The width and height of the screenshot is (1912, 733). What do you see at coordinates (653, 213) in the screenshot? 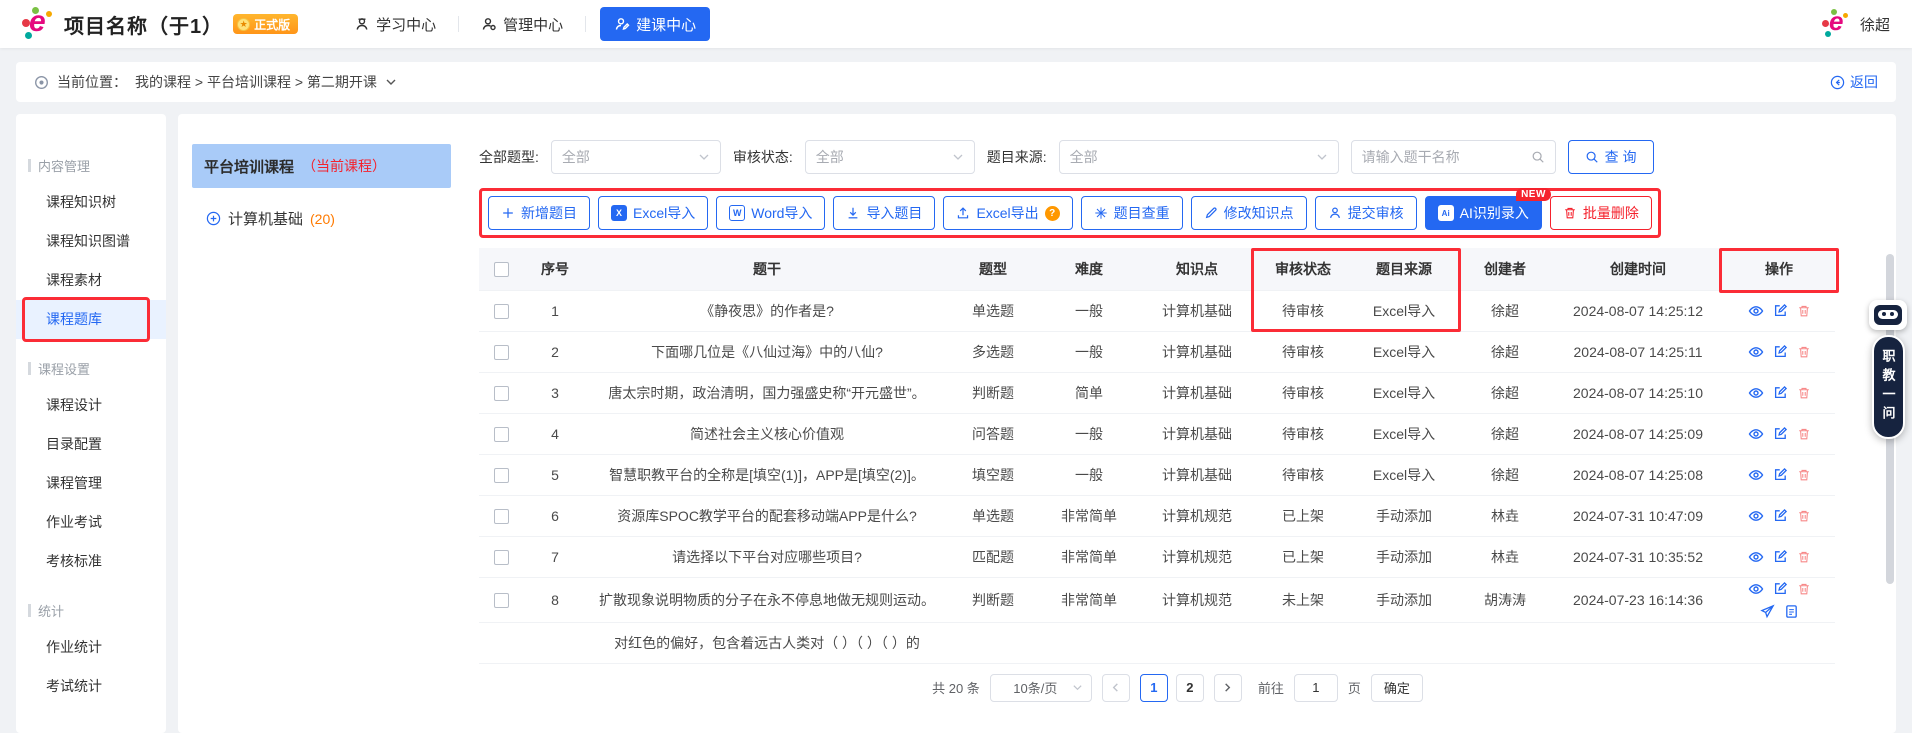
I see `toolbar-button-Excel导入: X Excel导入` at bounding box center [653, 213].